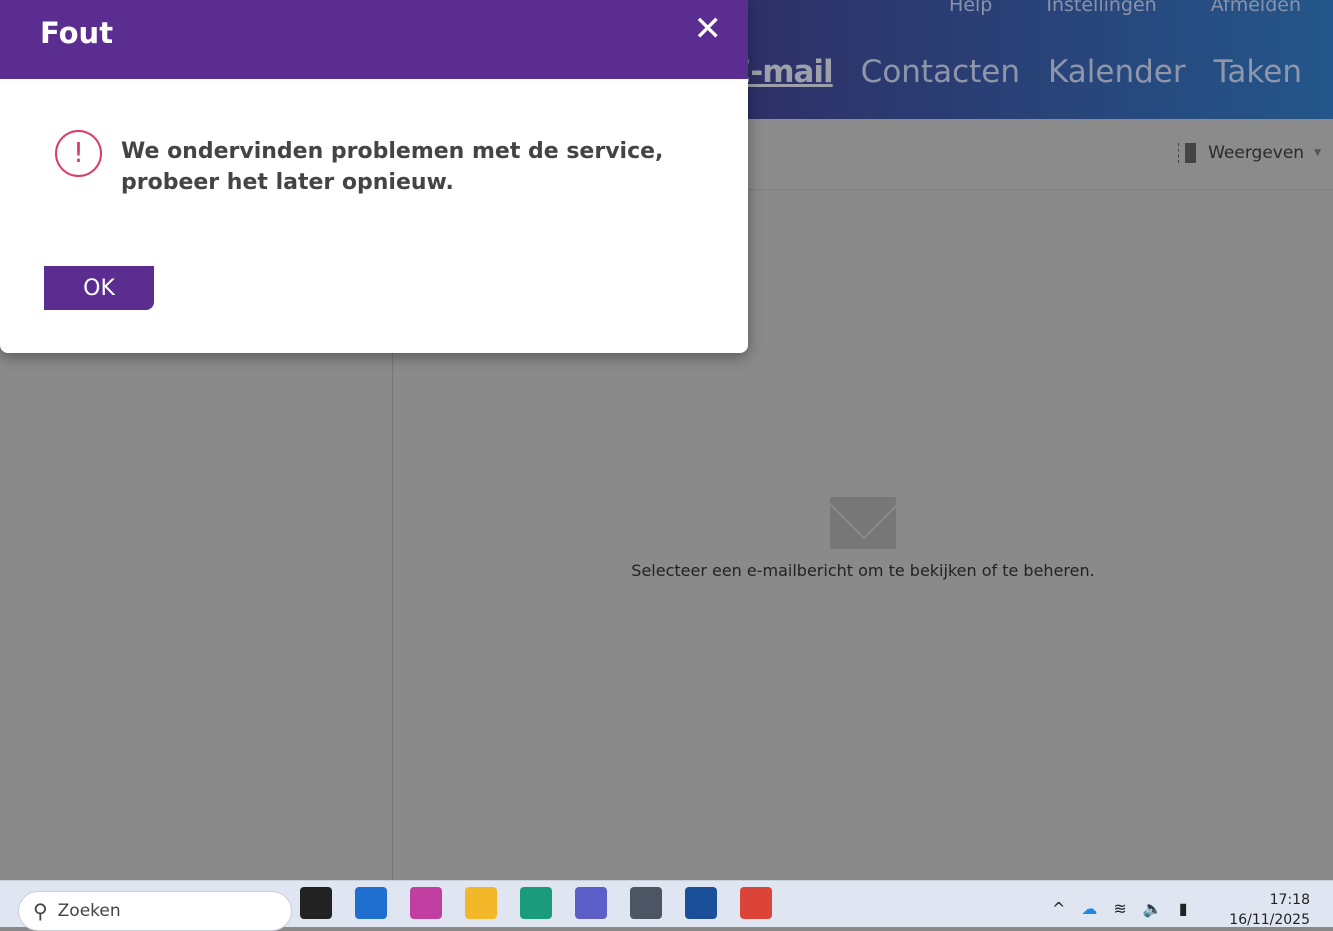  Describe the element at coordinates (1188, 153) in the screenshot. I see `layout-icon` at that location.